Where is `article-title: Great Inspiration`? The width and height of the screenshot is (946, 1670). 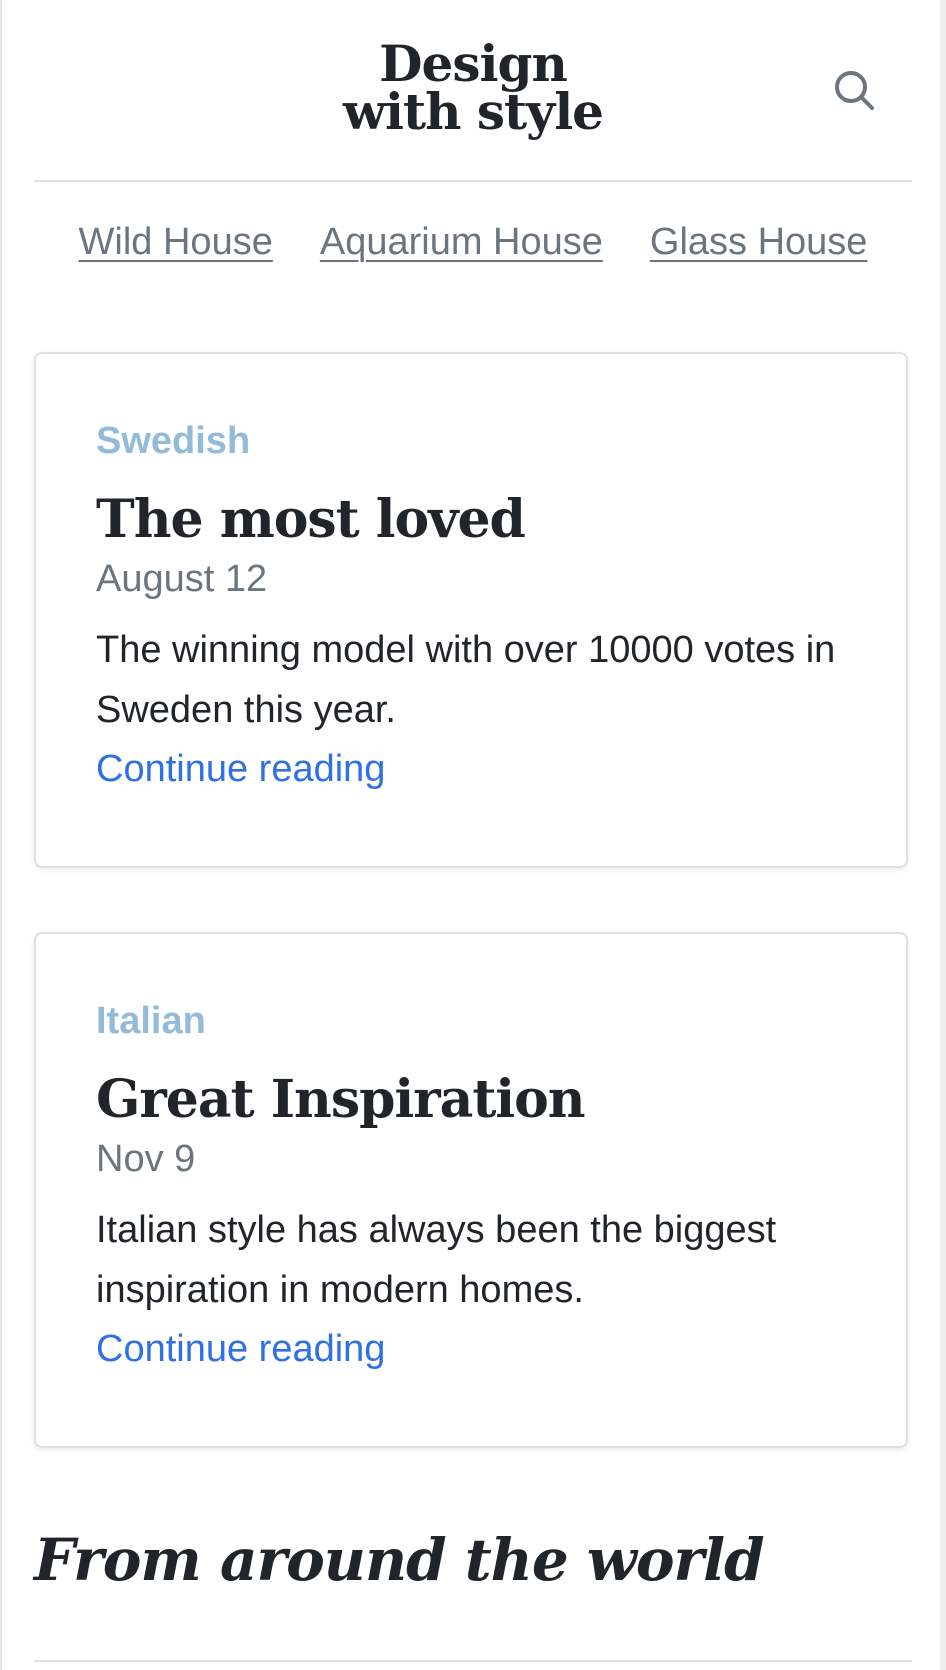 article-title: Great Inspiration is located at coordinates (341, 1099).